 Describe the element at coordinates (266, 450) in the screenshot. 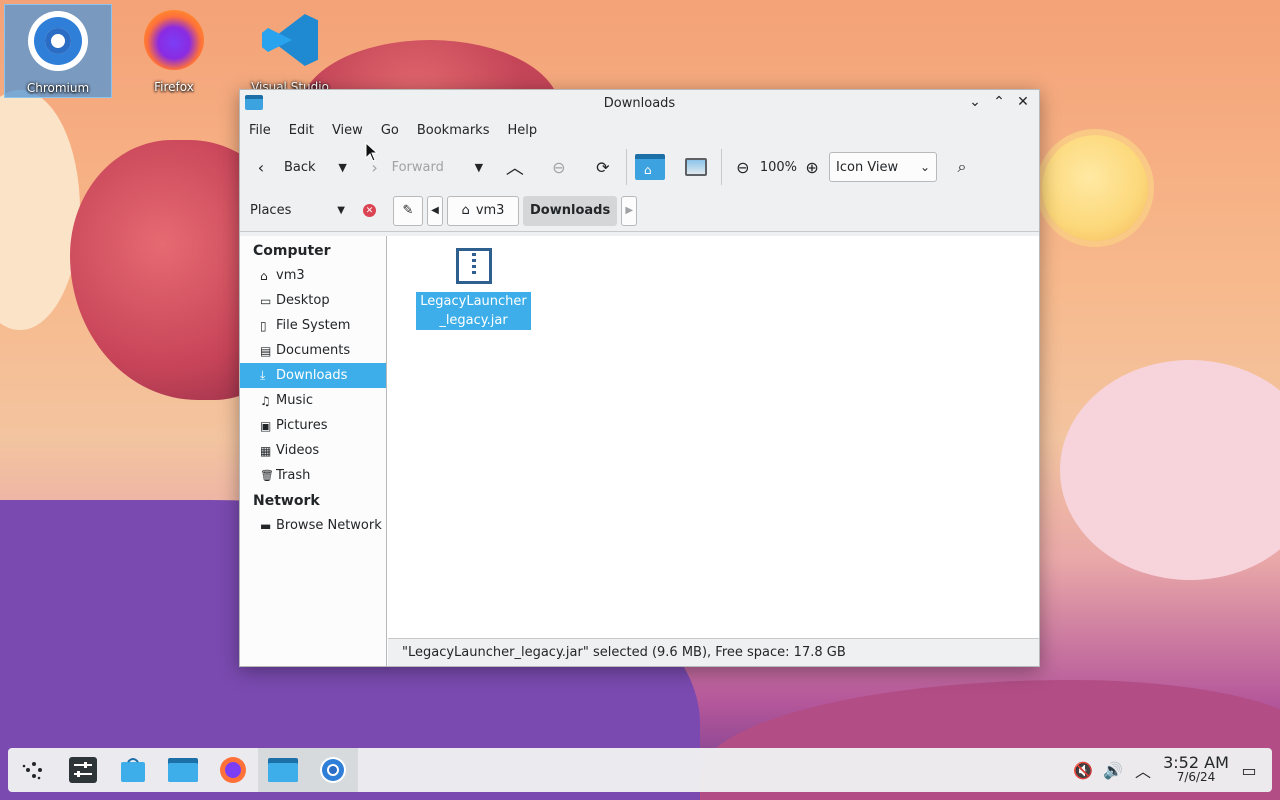

I see `videos-icon: ▦` at that location.